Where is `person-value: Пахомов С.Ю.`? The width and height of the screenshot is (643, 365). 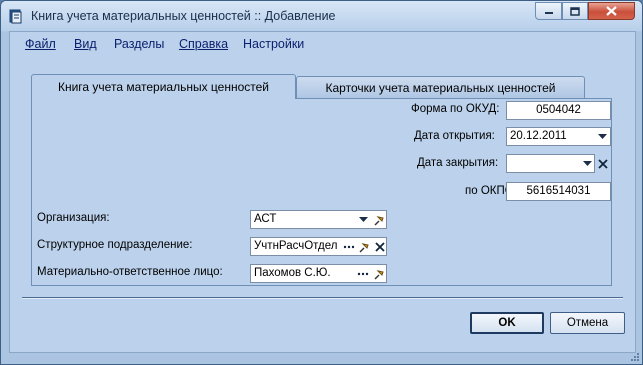
person-value: Пахомов С.Ю. is located at coordinates (292, 273).